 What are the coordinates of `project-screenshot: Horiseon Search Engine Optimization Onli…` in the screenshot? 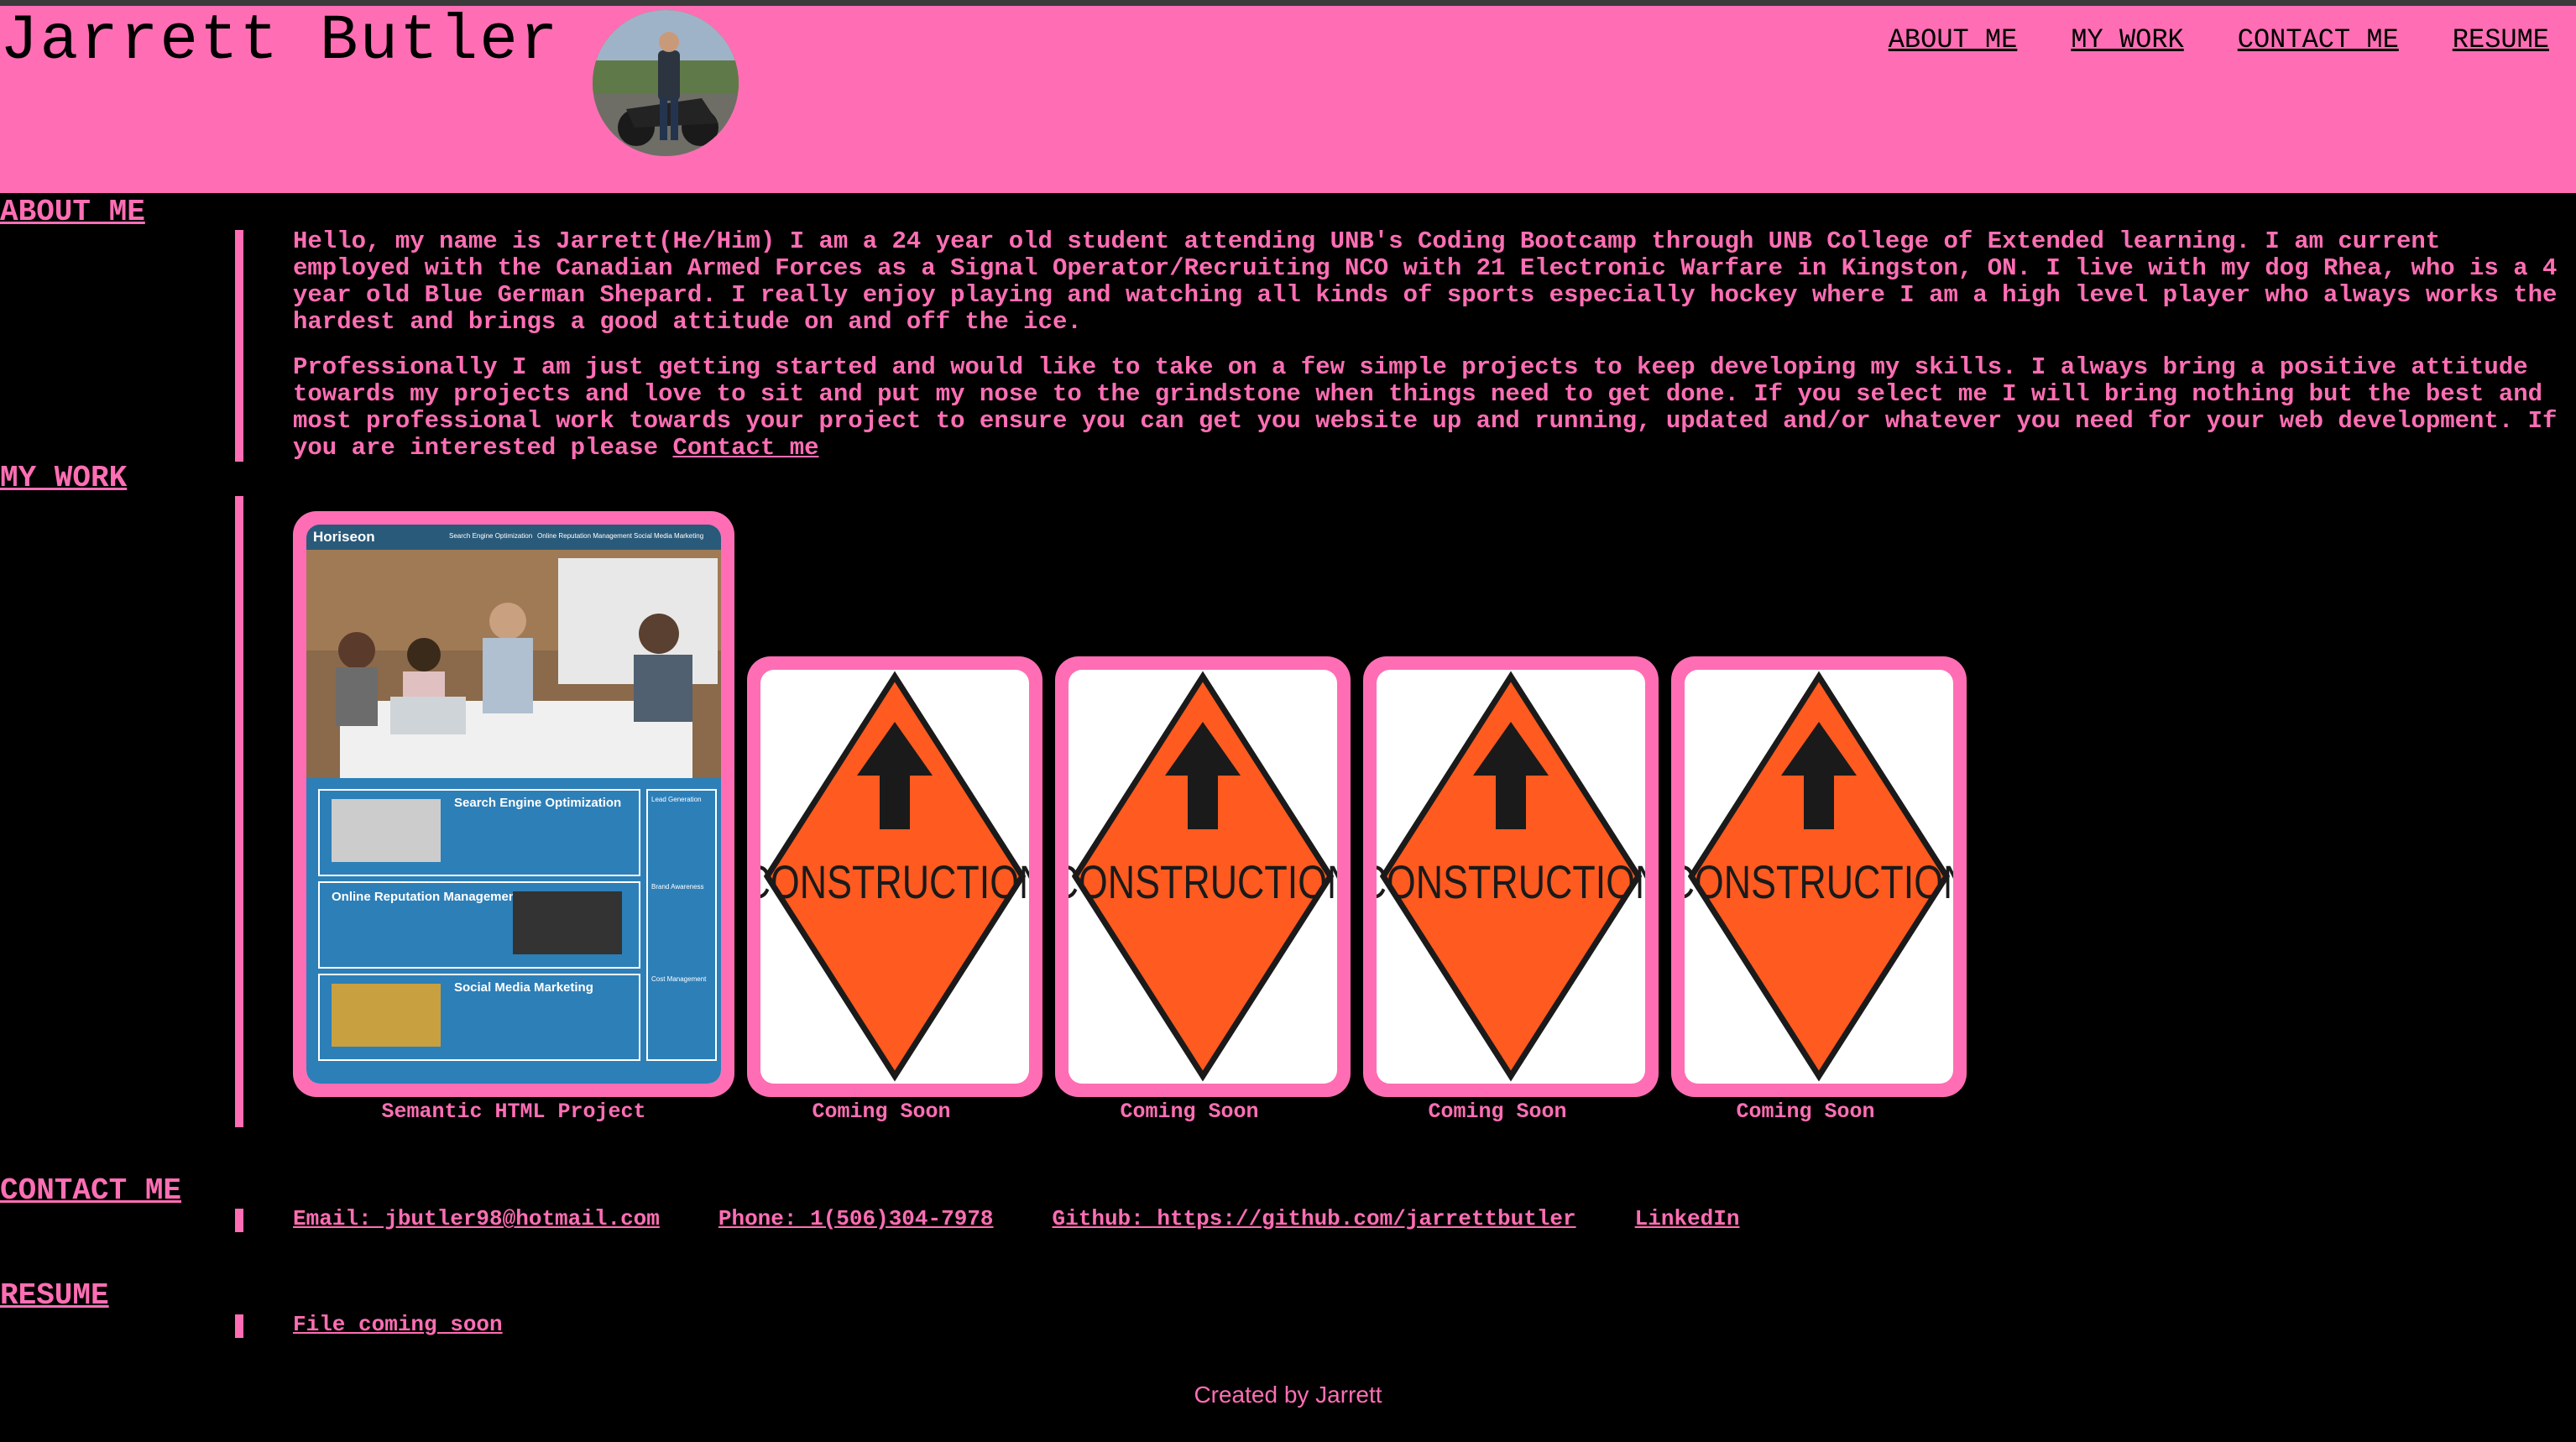 It's located at (513, 804).